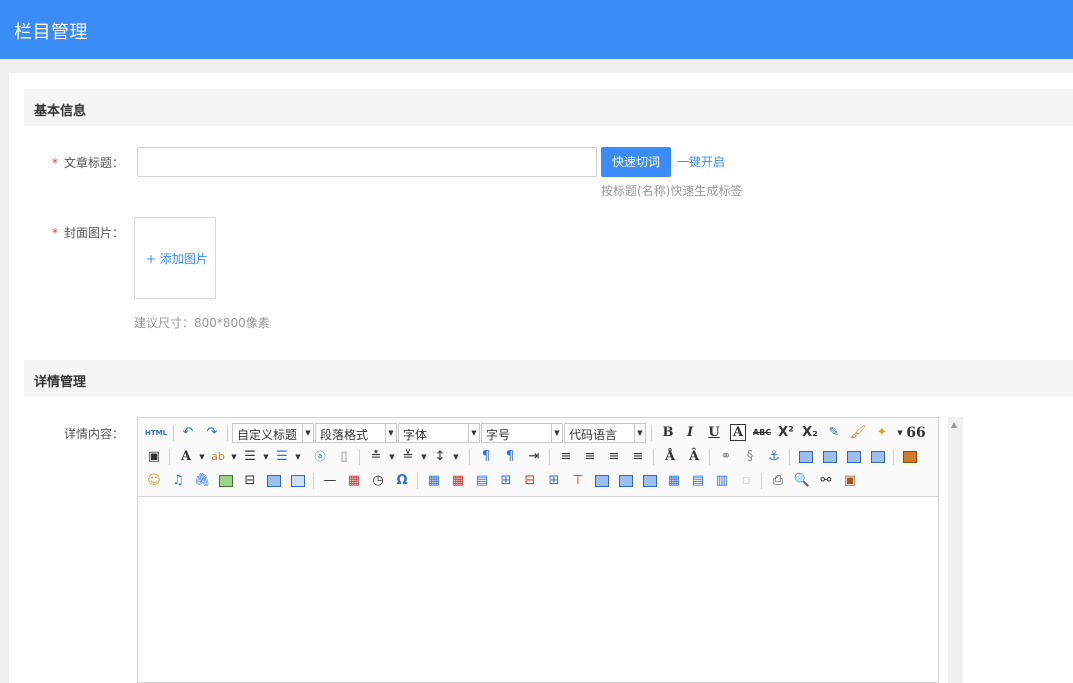 The image size is (1073, 683). I want to click on align-justify-icon: ≡, so click(638, 457).